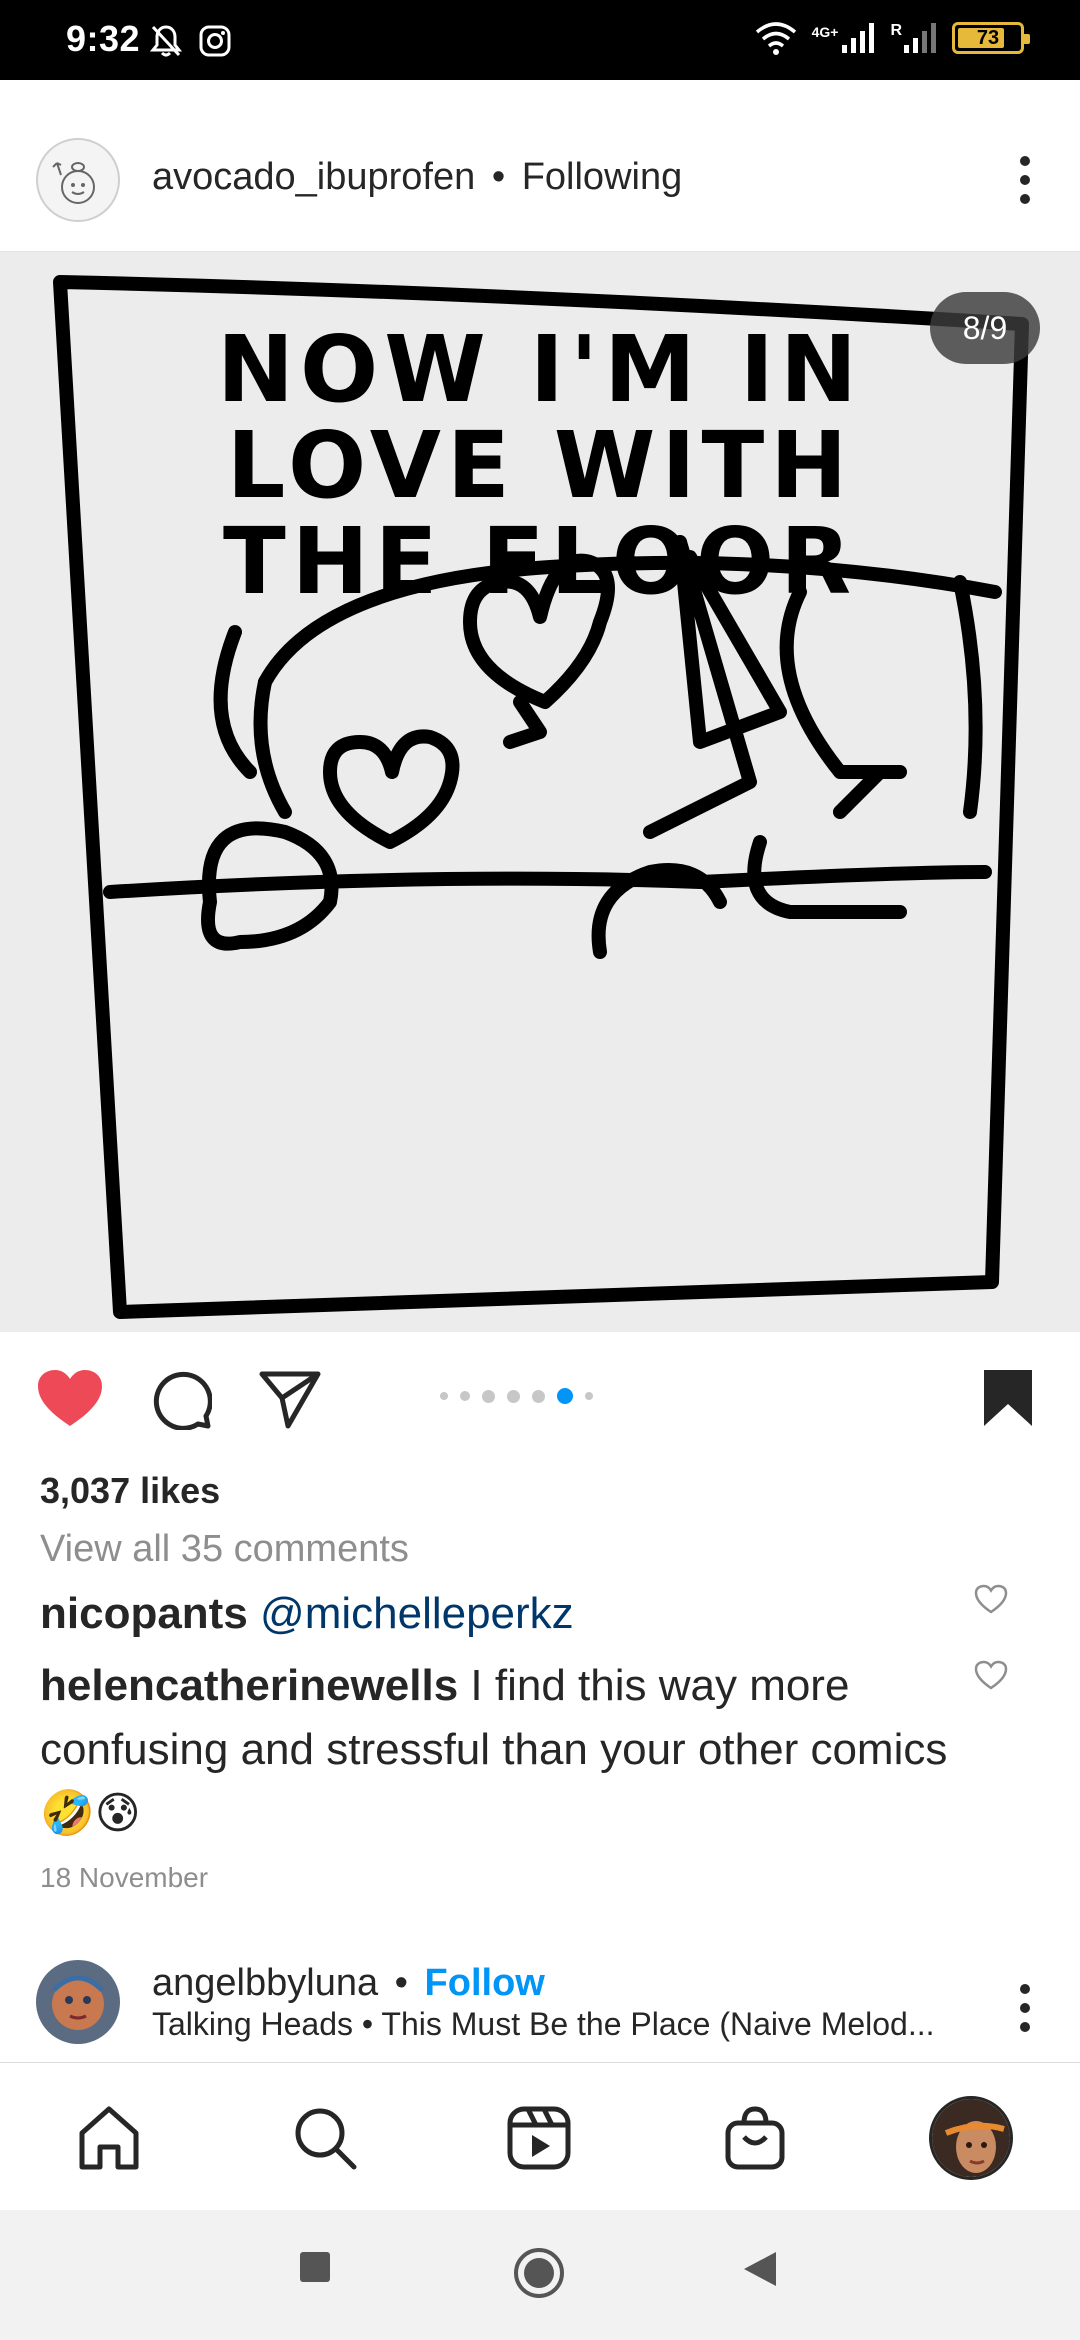 The height and width of the screenshot is (2340, 1080). I want to click on comment-mention: @michelleperkz, so click(417, 1613).